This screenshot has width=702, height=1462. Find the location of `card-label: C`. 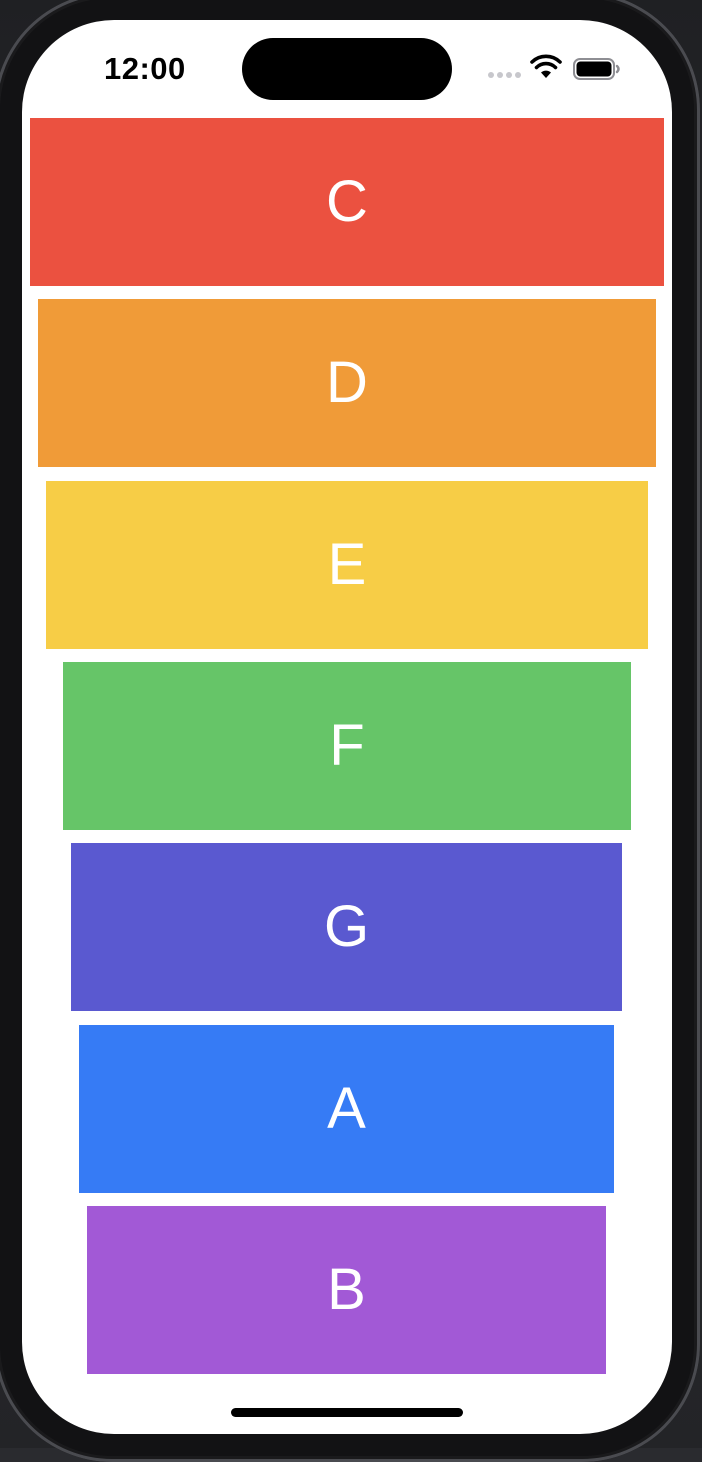

card-label: C is located at coordinates (347, 201).